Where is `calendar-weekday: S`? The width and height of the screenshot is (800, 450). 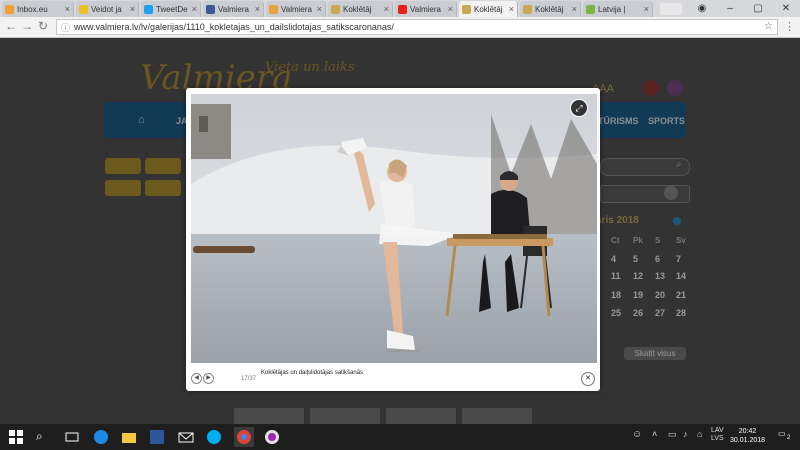 calendar-weekday: S is located at coordinates (658, 240).